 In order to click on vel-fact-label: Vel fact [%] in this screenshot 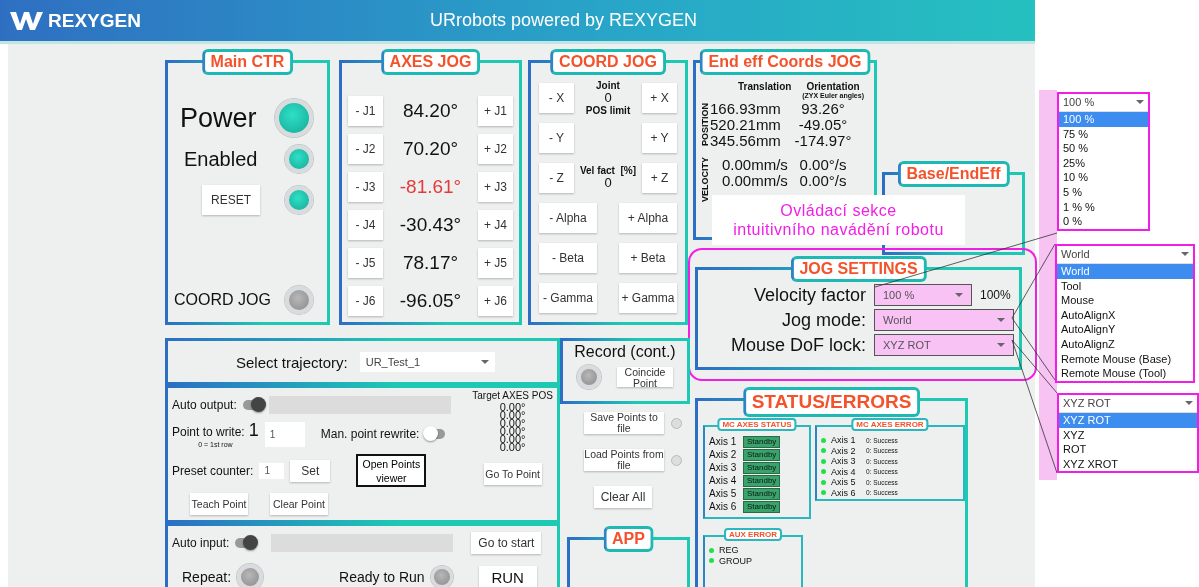, I will do `click(608, 171)`.